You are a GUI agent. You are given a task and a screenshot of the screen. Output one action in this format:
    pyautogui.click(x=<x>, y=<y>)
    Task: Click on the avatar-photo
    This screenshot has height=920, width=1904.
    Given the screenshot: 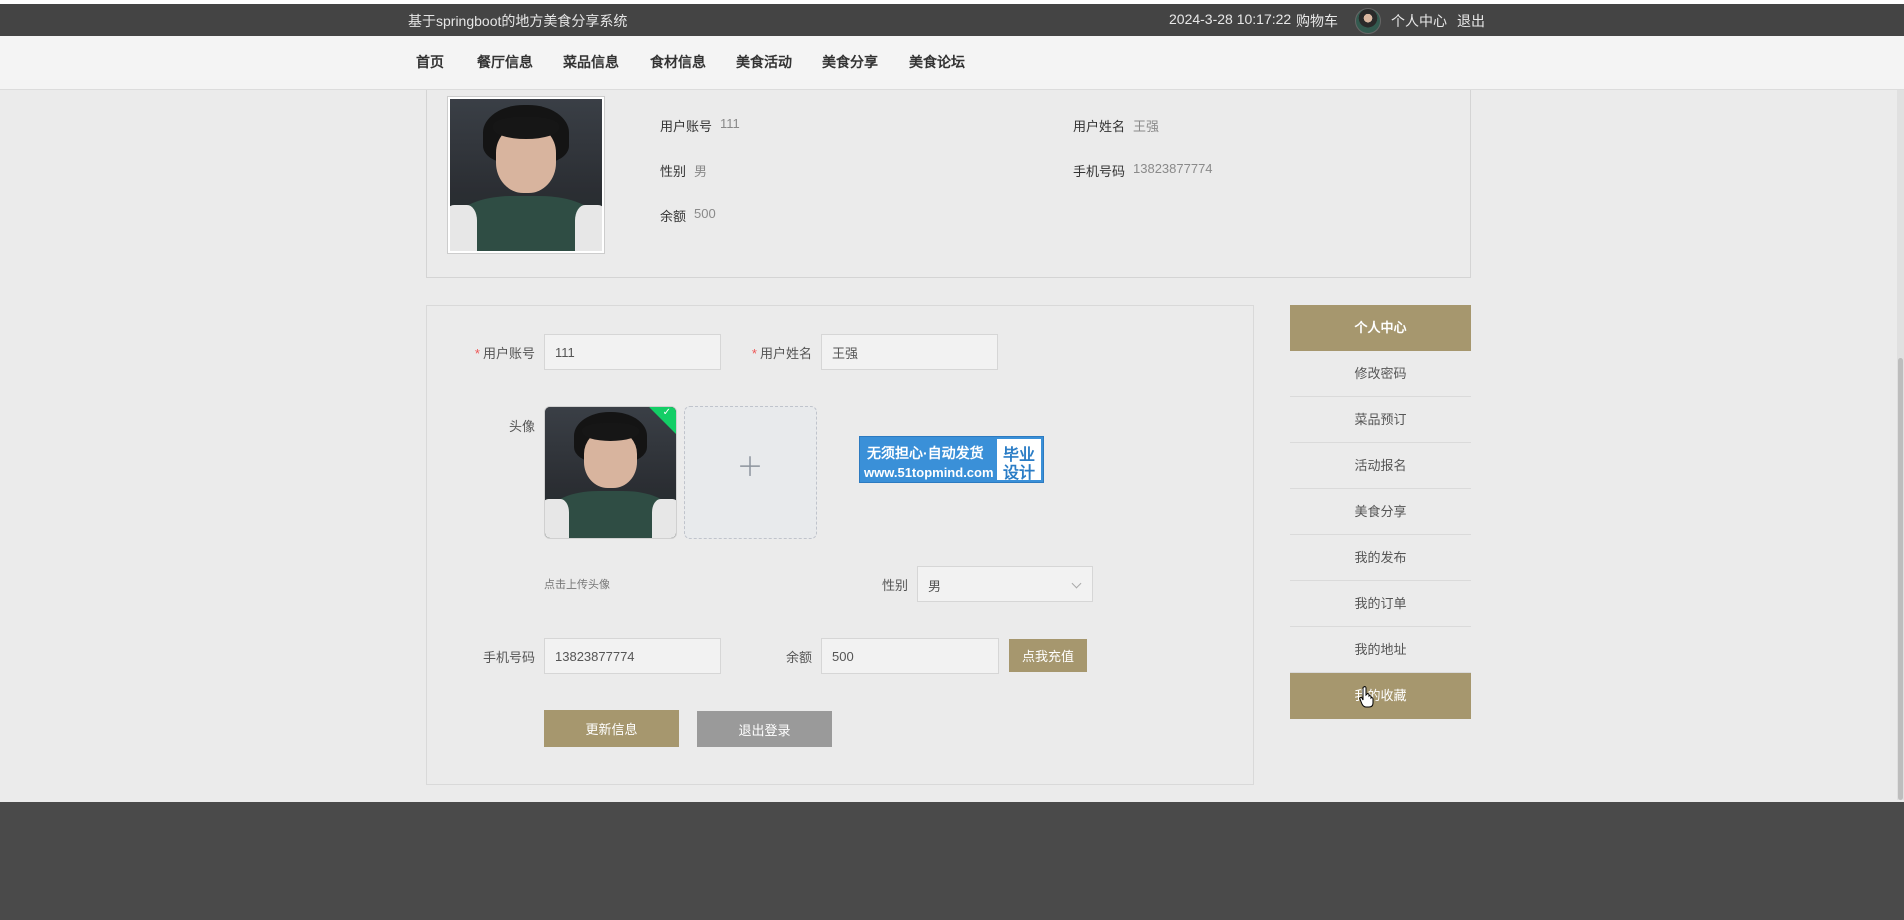 What is the action you would take?
    pyautogui.click(x=526, y=175)
    